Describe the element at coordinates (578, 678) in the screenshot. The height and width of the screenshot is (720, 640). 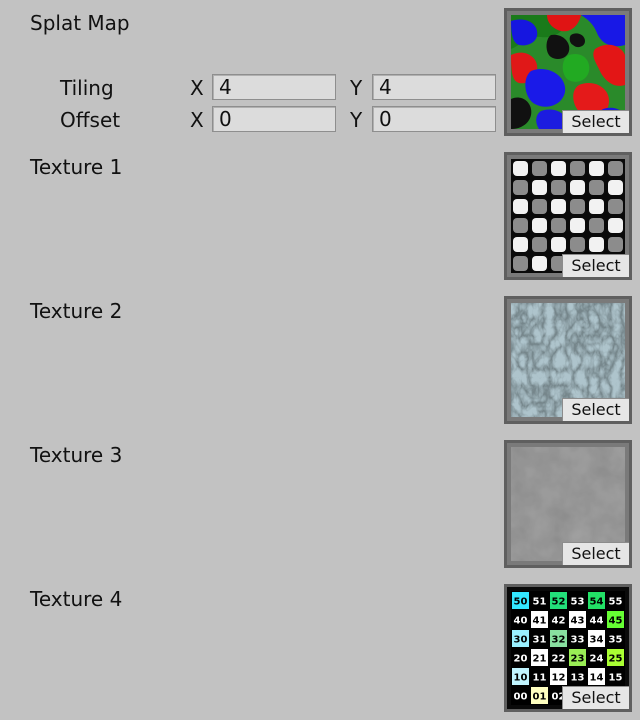
I see `grid-cell-label: 13` at that location.